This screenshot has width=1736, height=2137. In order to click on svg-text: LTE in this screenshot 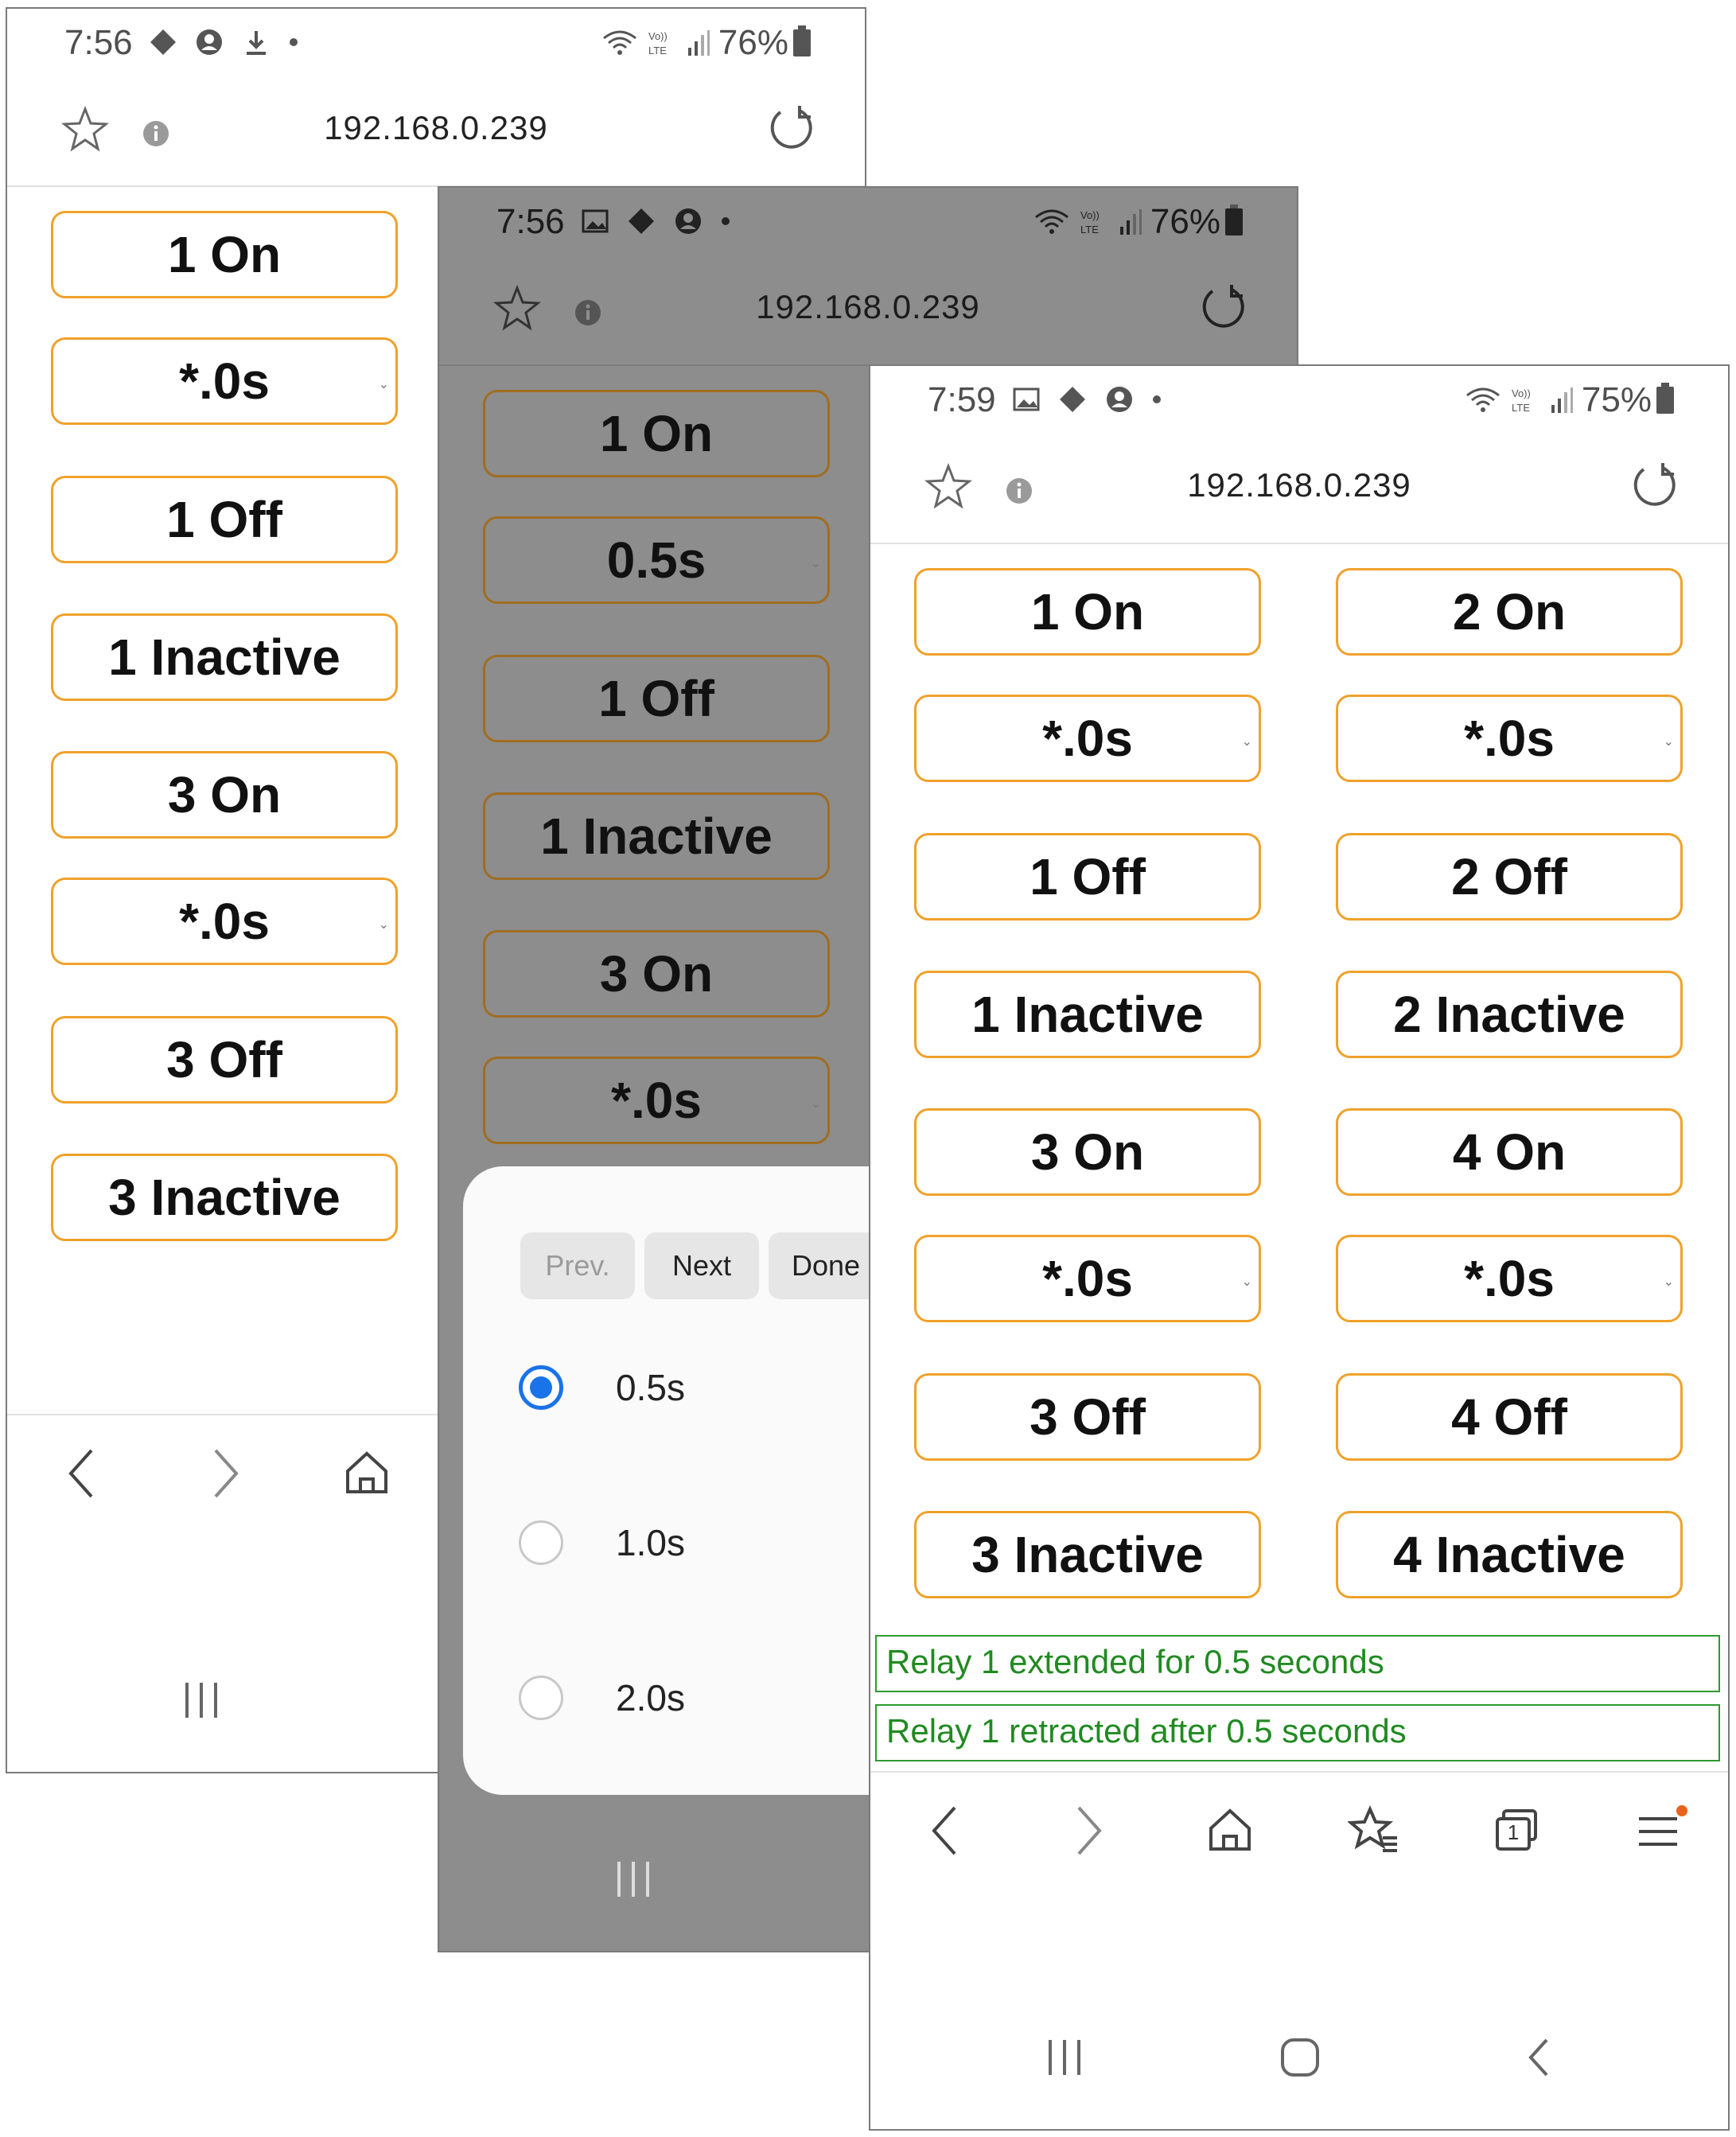, I will do `click(657, 50)`.